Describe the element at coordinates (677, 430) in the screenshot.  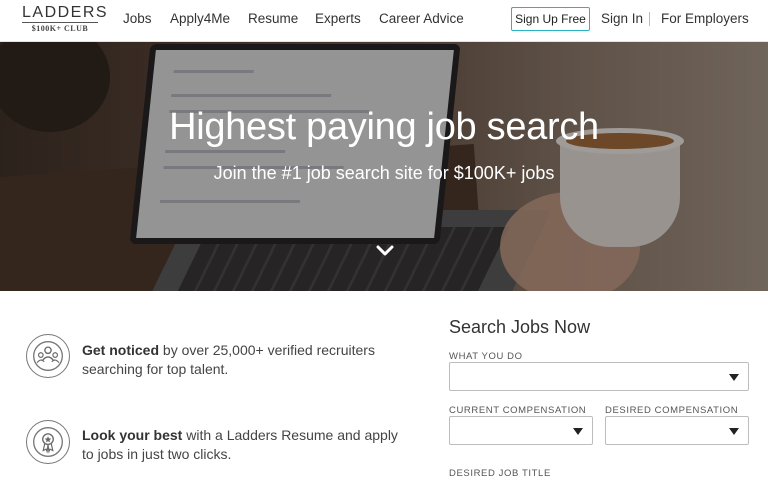
I see `desired-compensation-select` at that location.